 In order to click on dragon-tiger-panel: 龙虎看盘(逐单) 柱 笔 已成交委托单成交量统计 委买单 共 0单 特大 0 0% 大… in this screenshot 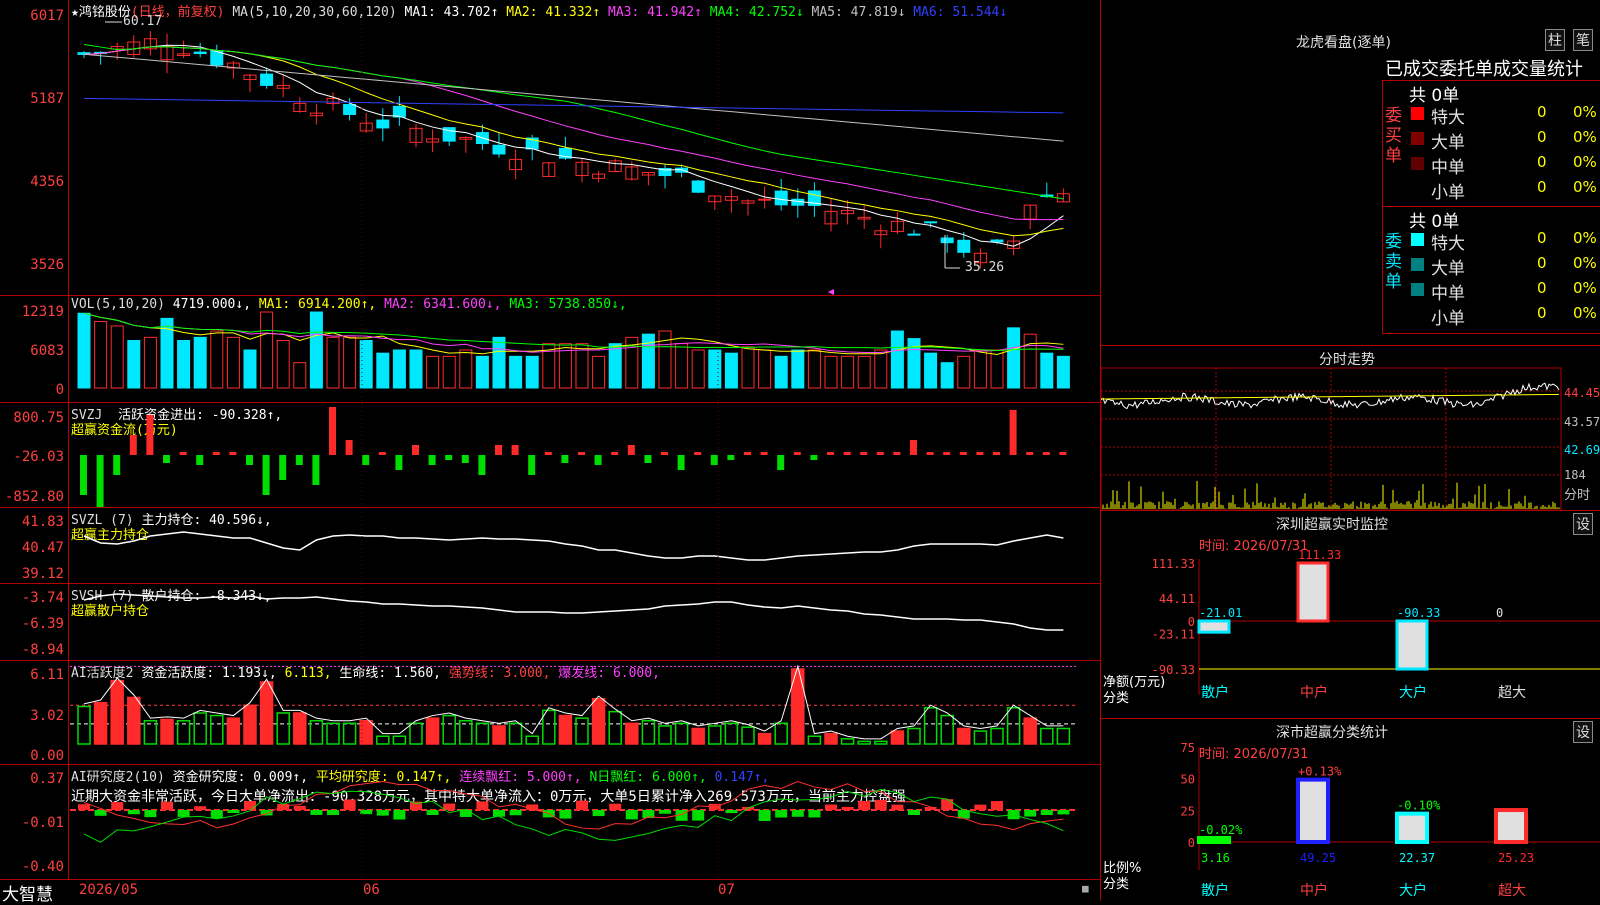, I will do `click(1350, 172)`.